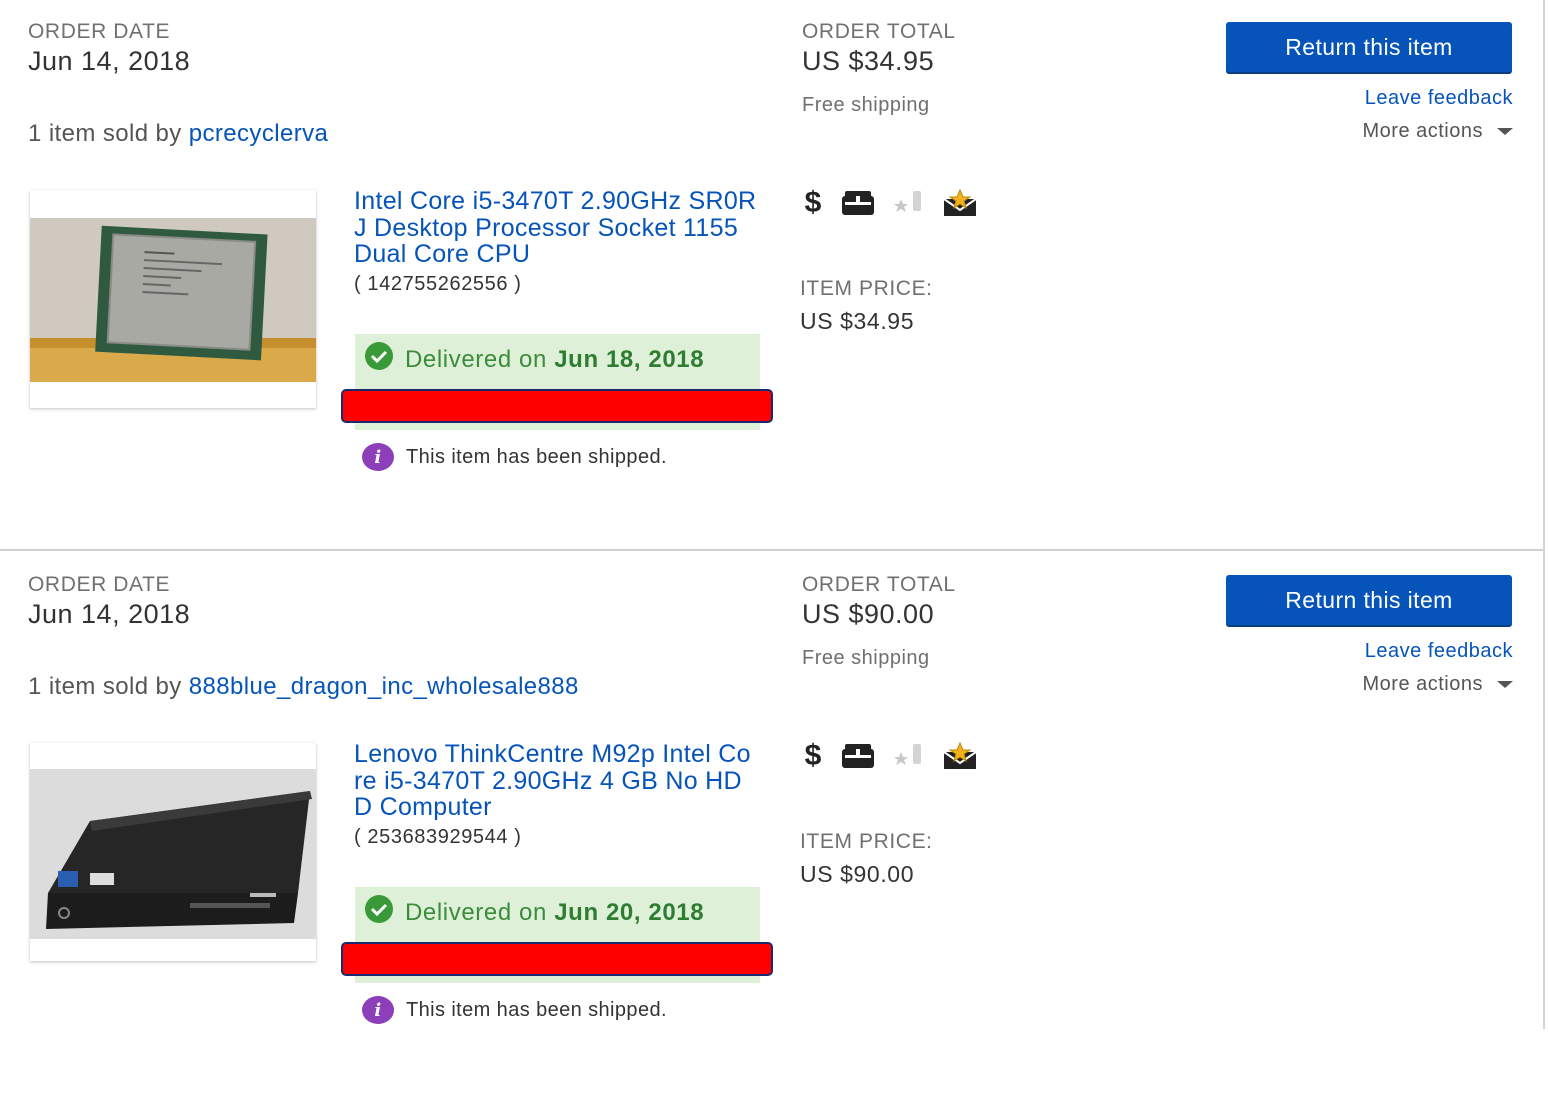 The width and height of the screenshot is (1548, 1105). I want to click on delivered-status: Delivered on Jun 20, 2018, so click(554, 913).